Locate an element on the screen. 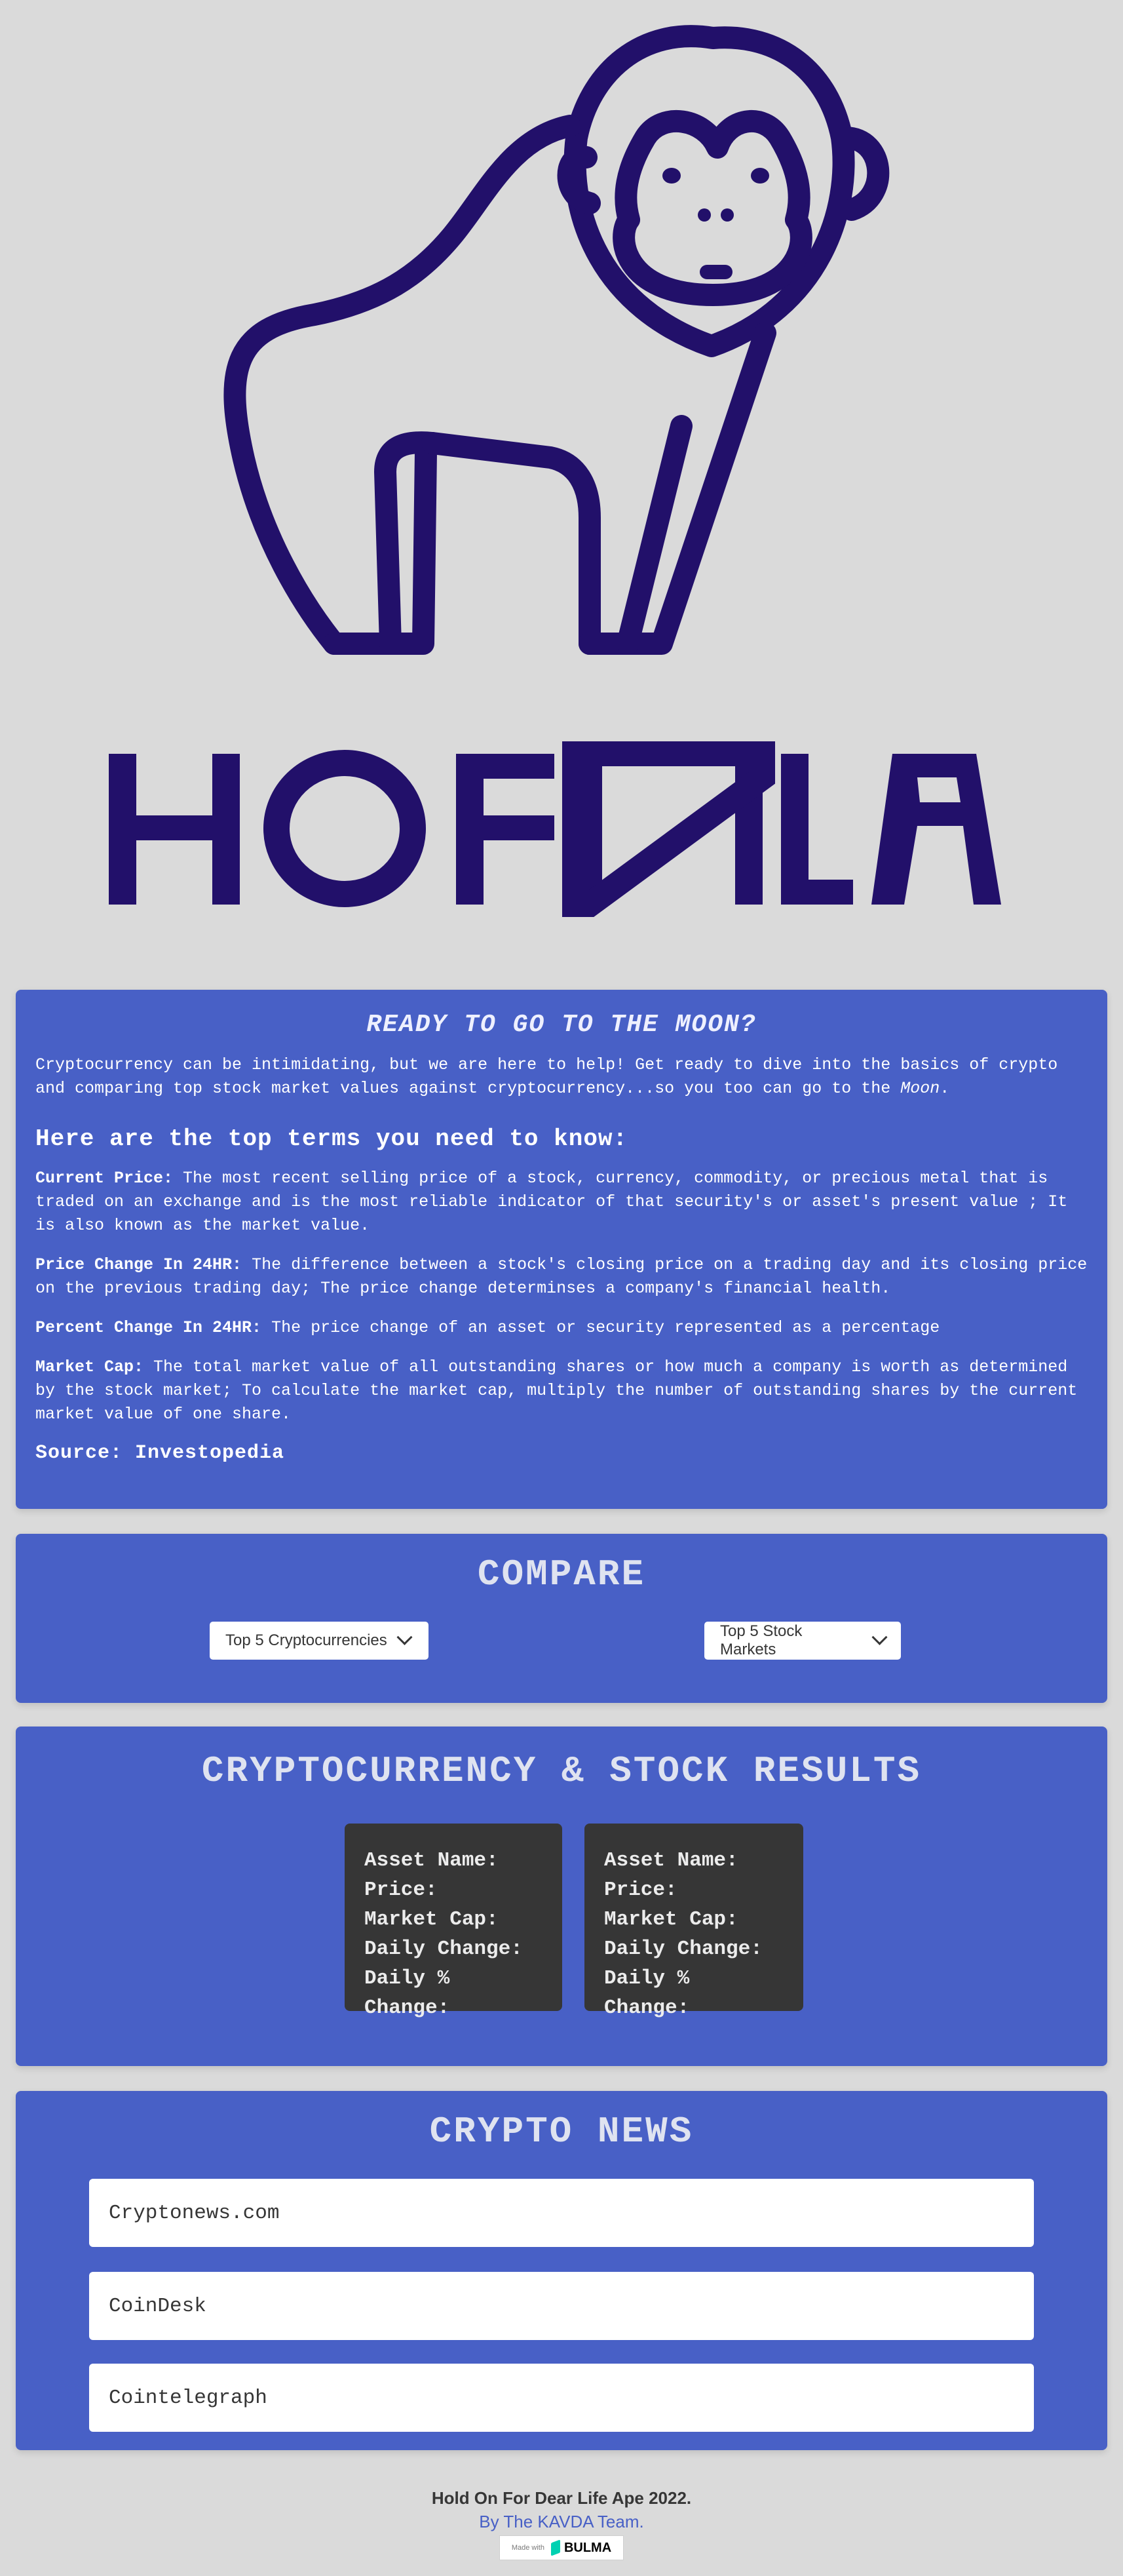 The height and width of the screenshot is (2576, 1123). source-credit: Source: Investopedia is located at coordinates (160, 1453).